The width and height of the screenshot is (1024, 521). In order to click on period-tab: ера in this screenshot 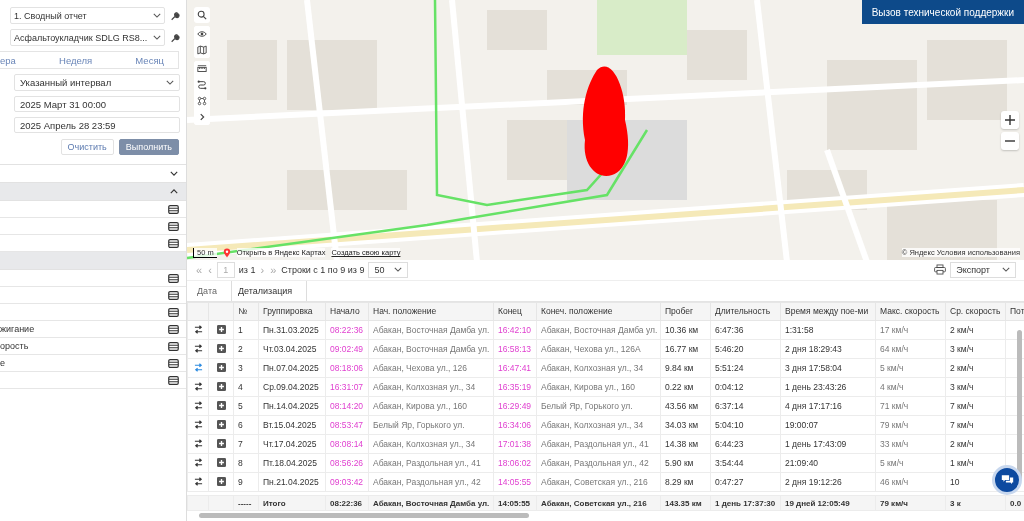, I will do `click(8, 60)`.